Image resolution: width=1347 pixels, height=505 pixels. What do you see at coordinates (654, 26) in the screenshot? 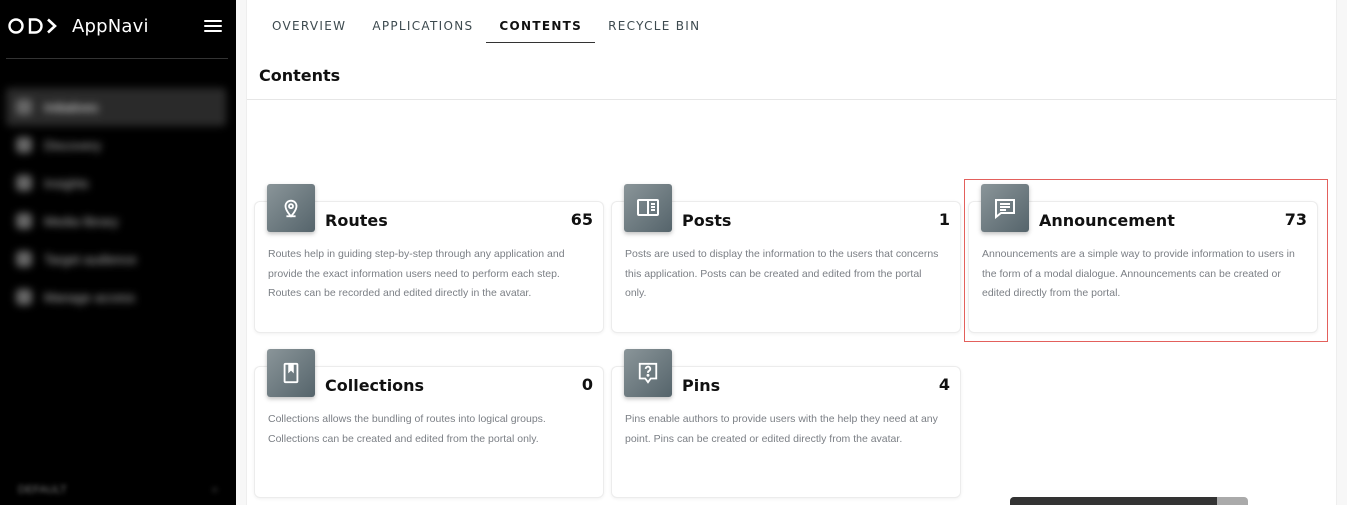
I see `tab-recycle-bin: RECYCLE BIN` at bounding box center [654, 26].